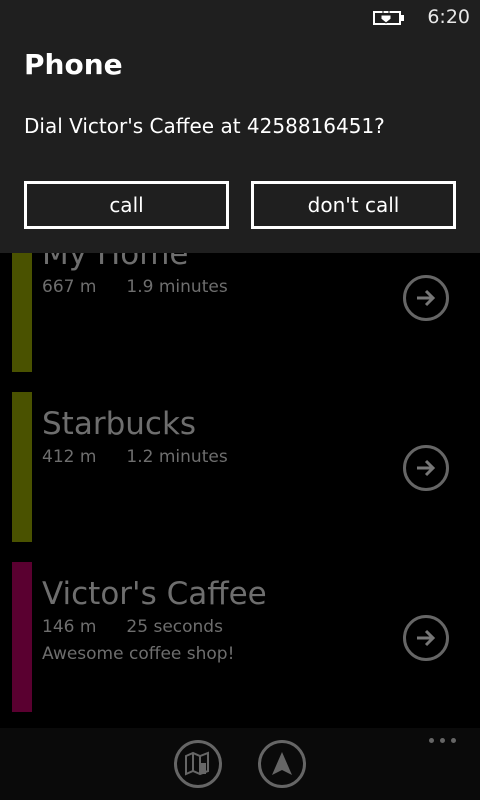 This screenshot has width=480, height=800. I want to click on place-name: Victor's Caffee, so click(154, 594).